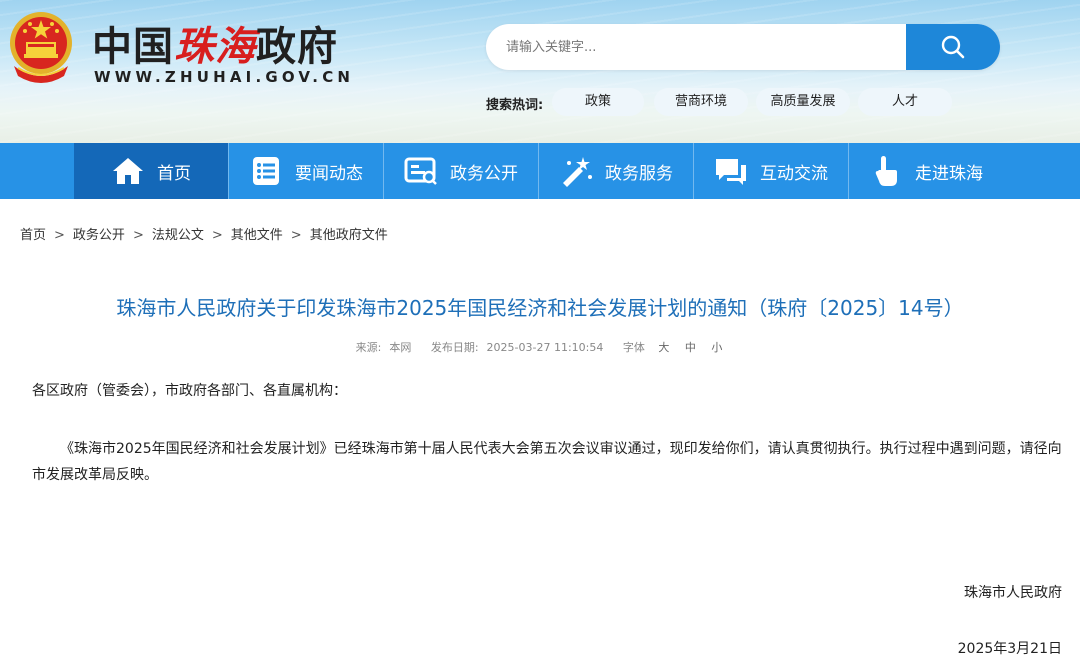 The image size is (1080, 668). Describe the element at coordinates (731, 171) in the screenshot. I see `chat-icon` at that location.